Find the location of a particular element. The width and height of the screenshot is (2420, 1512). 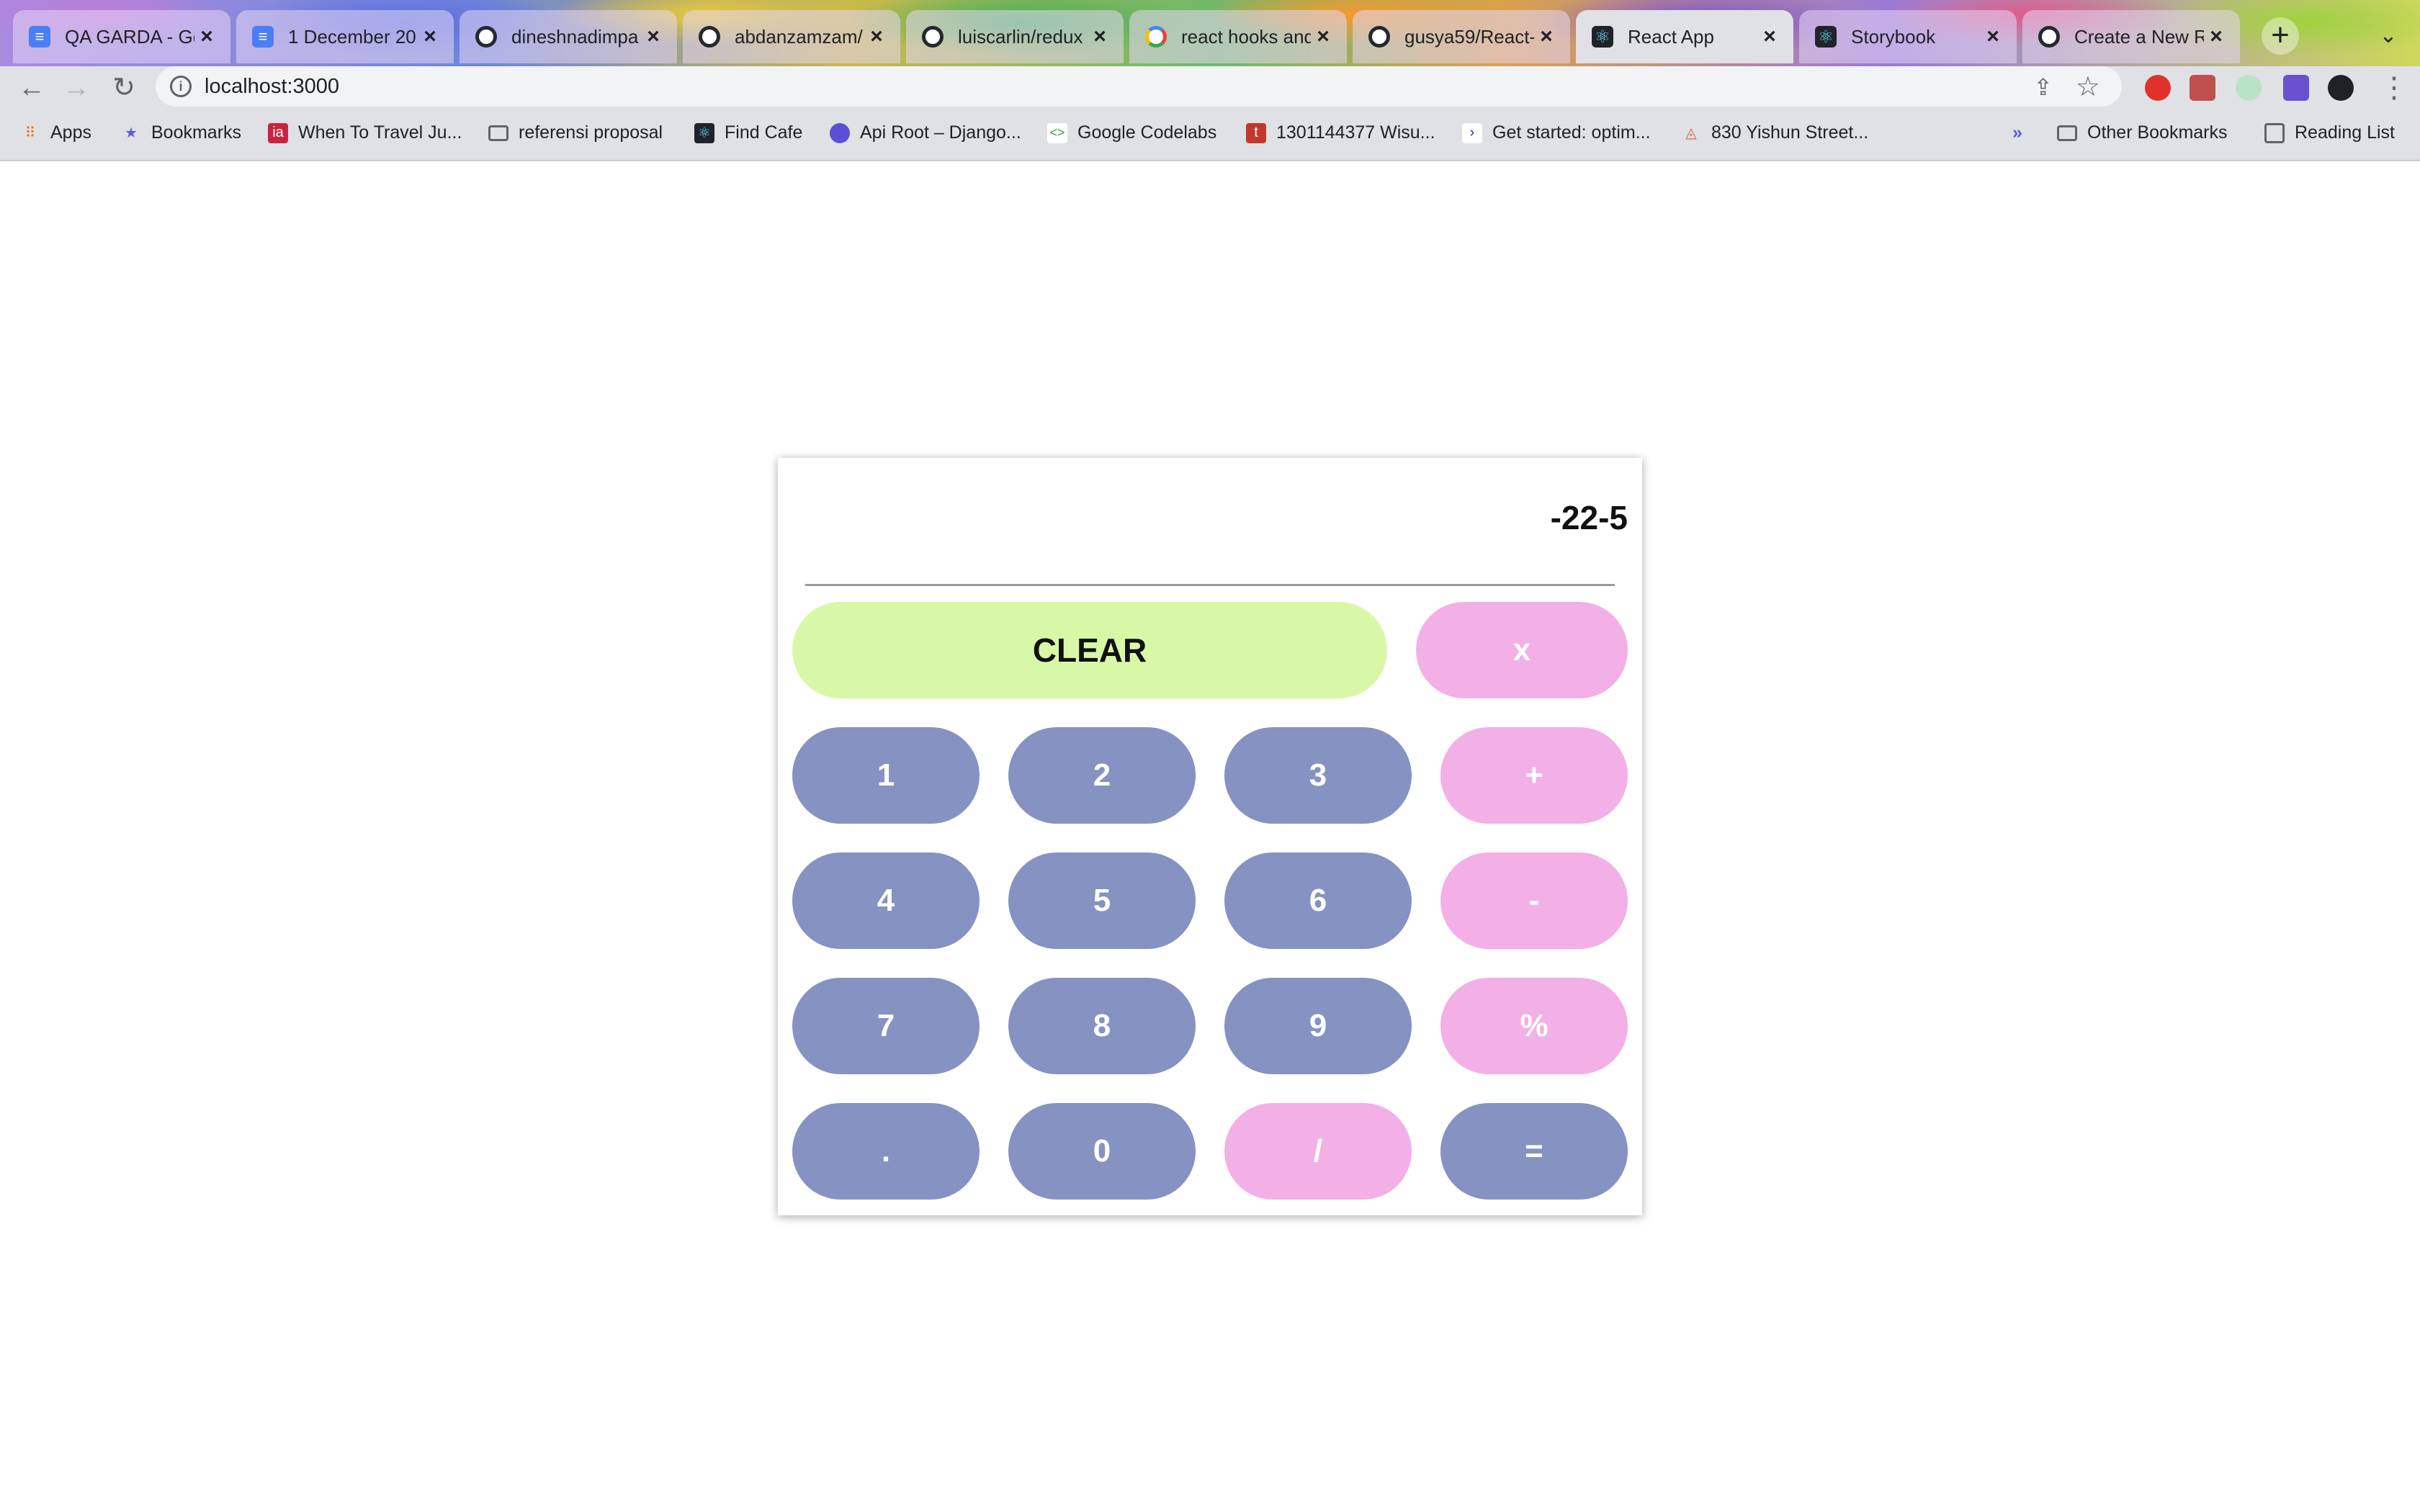

site-icon: › is located at coordinates (1472, 132).